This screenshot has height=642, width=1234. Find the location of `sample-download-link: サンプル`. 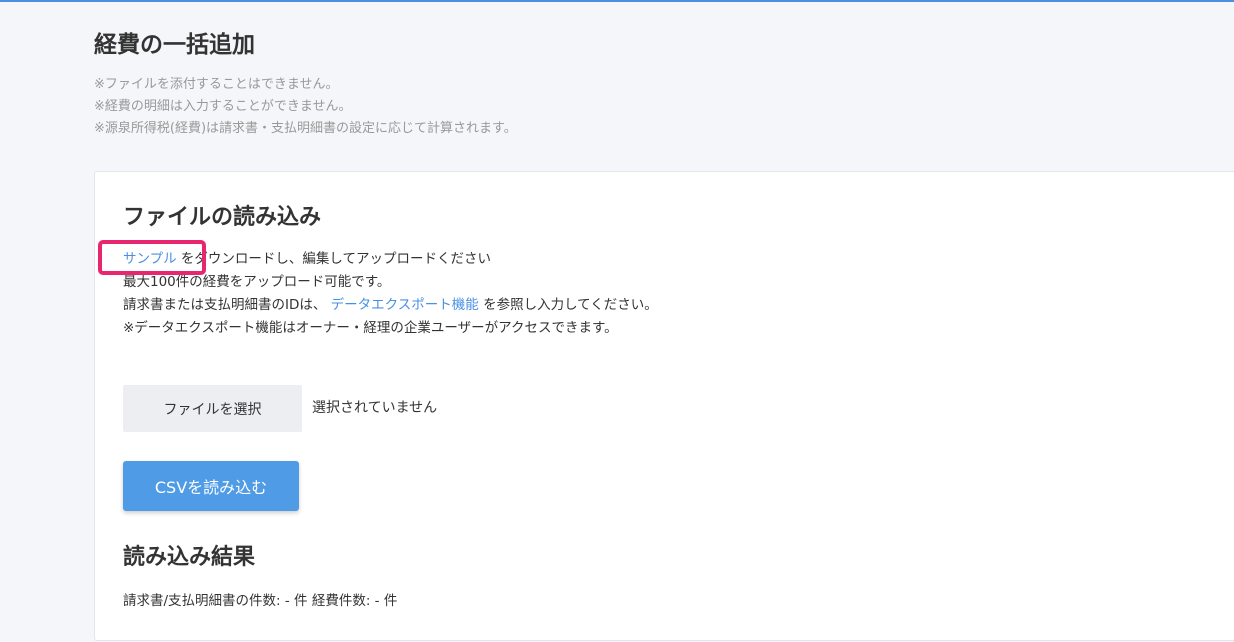

sample-download-link: サンプル is located at coordinates (150, 259).